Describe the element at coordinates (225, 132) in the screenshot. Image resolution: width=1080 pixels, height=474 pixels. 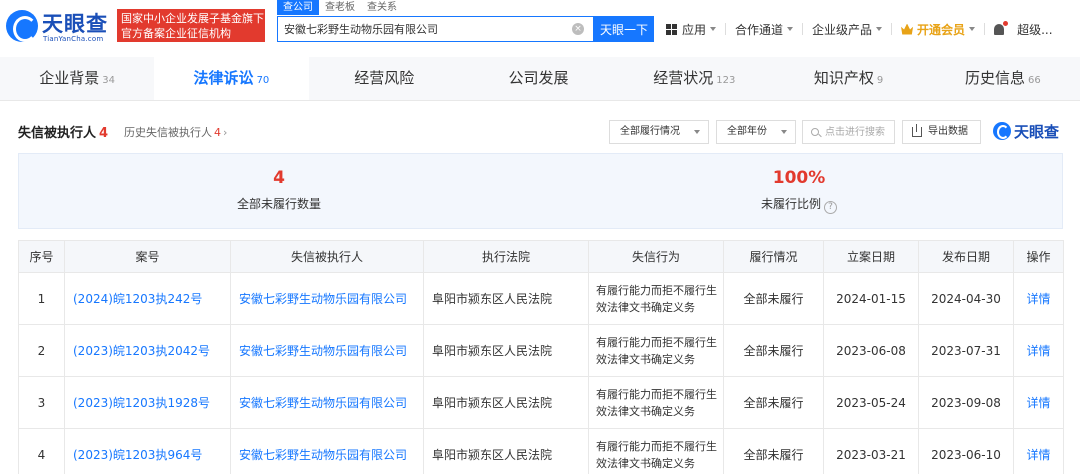
I see `chevron-right-icon: ›` at that location.